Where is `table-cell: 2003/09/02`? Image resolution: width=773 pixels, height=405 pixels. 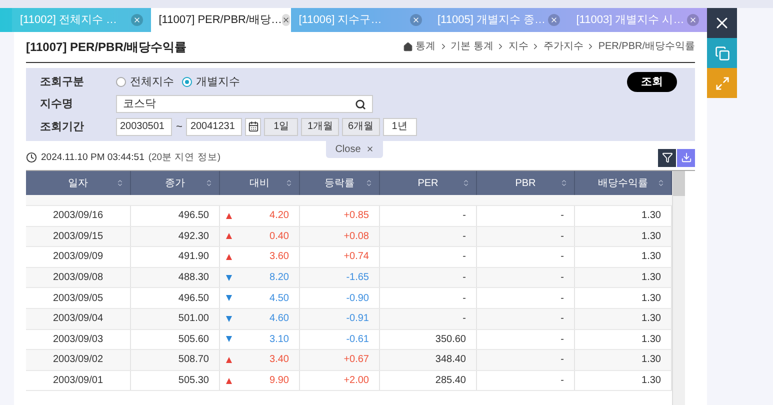 table-cell: 2003/09/02 is located at coordinates (78, 360).